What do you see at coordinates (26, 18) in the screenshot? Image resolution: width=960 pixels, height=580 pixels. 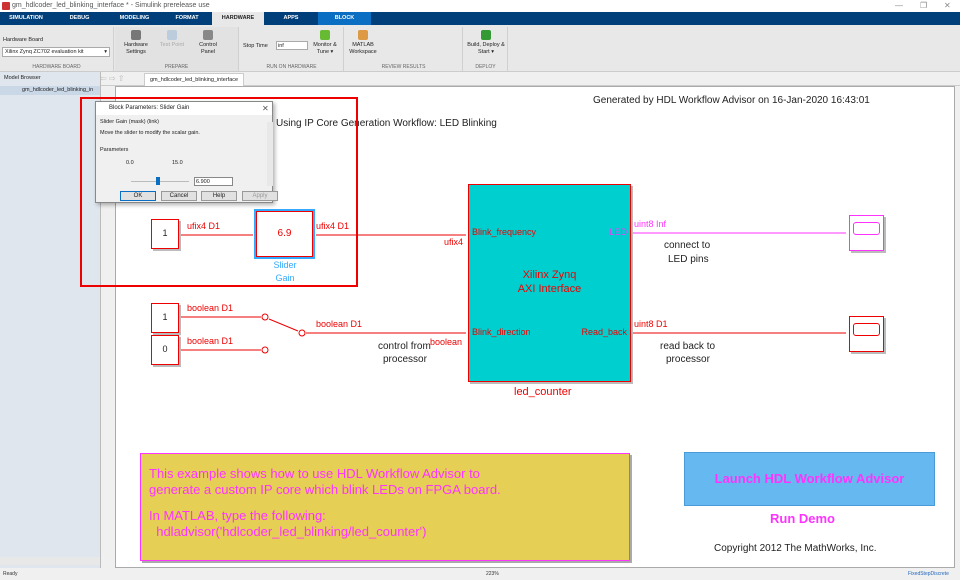 I see `tab-simulation: SIMULATION` at bounding box center [26, 18].